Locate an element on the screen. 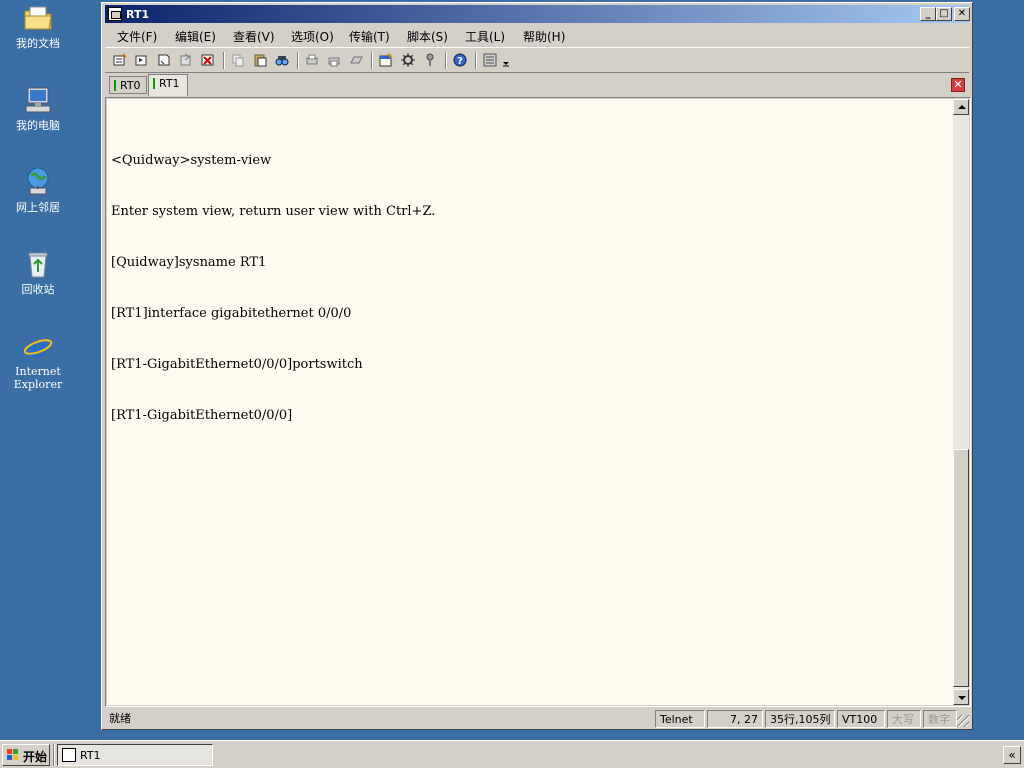  scrollbar-thumb is located at coordinates (961, 568).